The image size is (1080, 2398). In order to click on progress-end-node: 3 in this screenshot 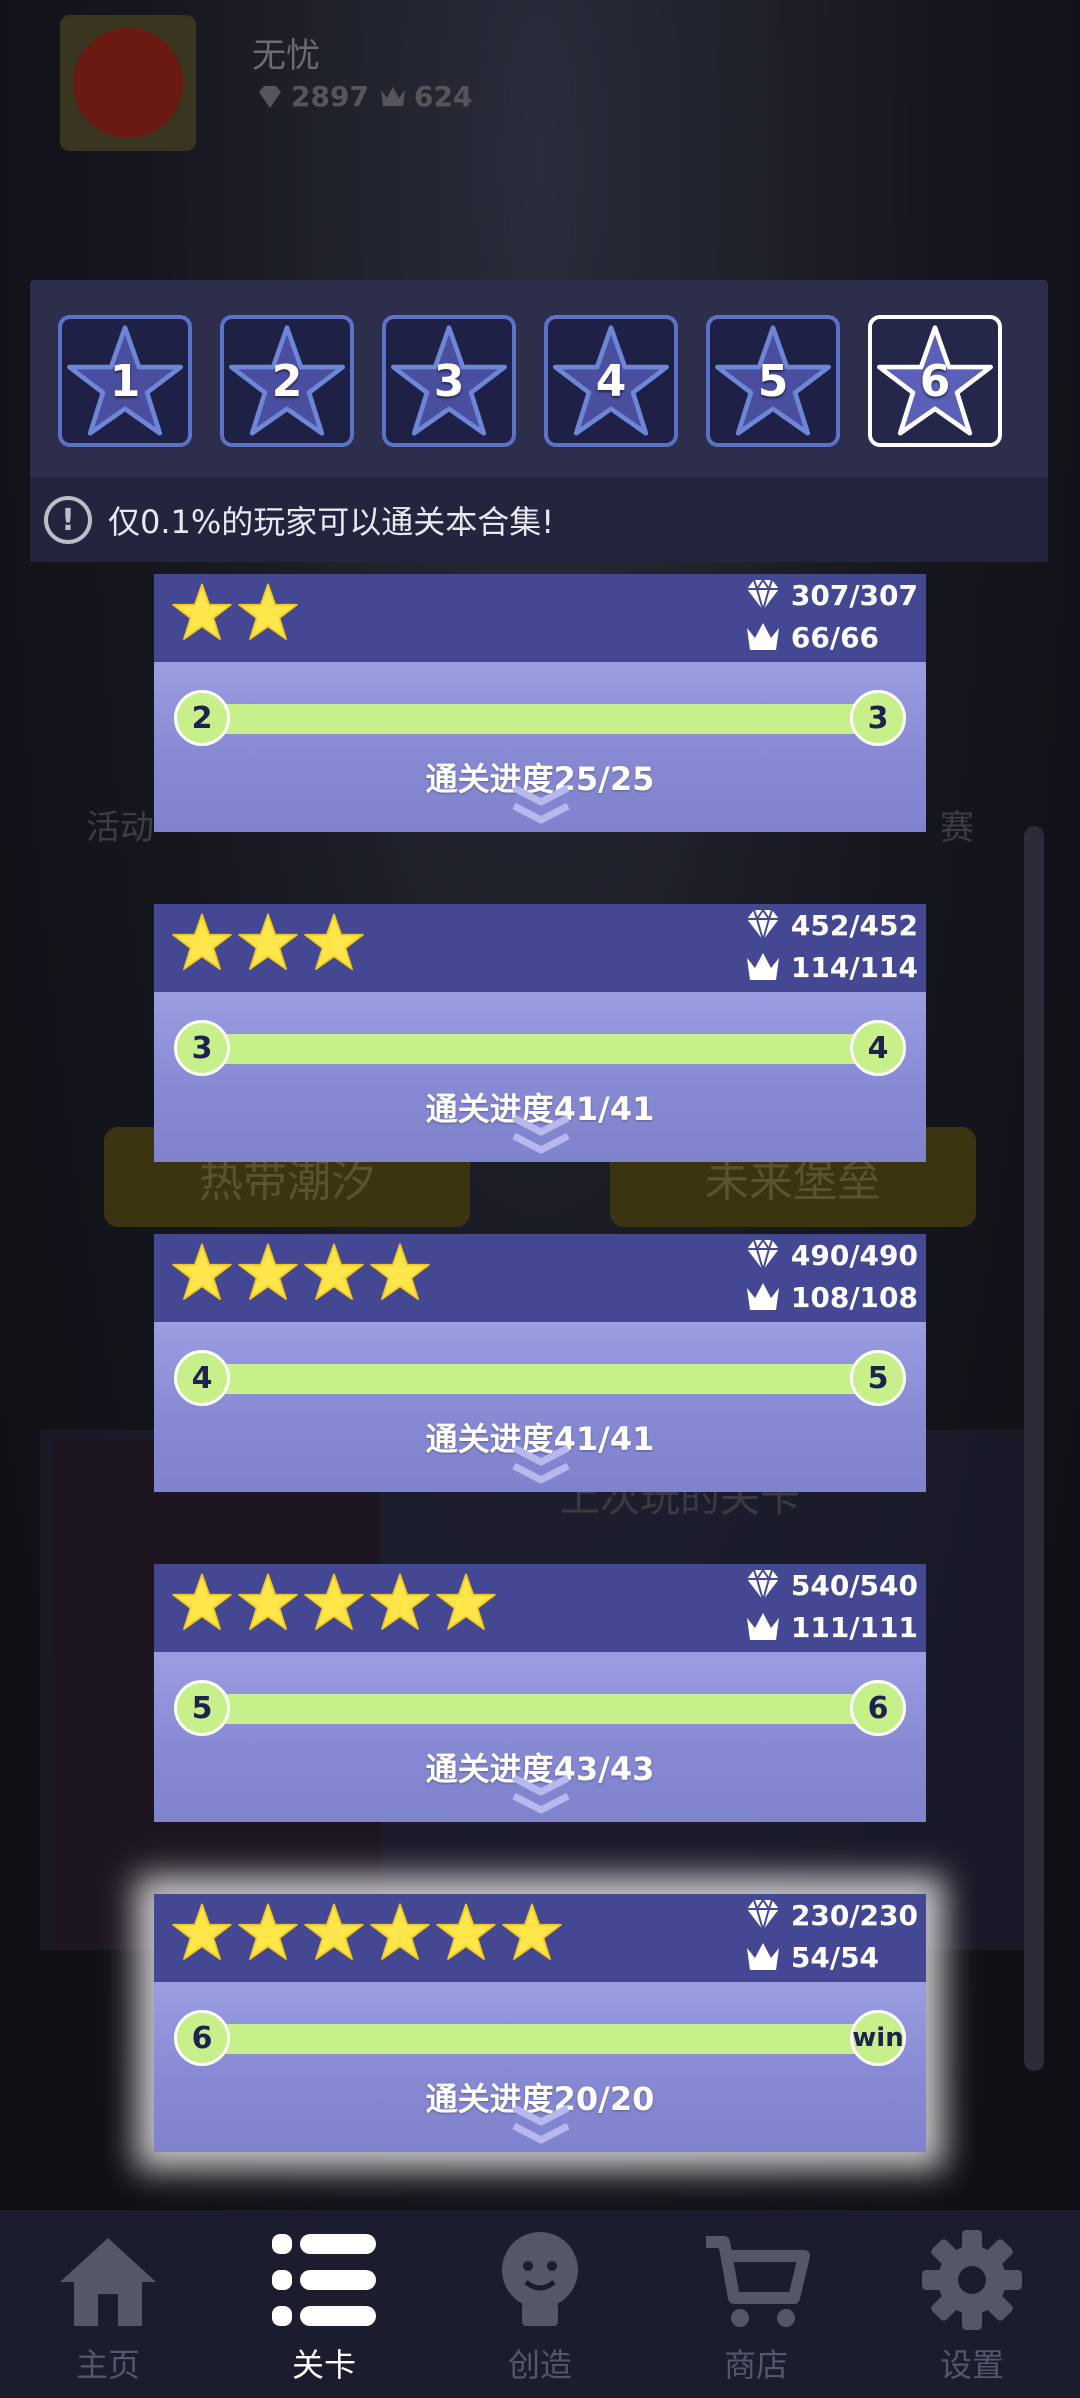, I will do `click(878, 718)`.